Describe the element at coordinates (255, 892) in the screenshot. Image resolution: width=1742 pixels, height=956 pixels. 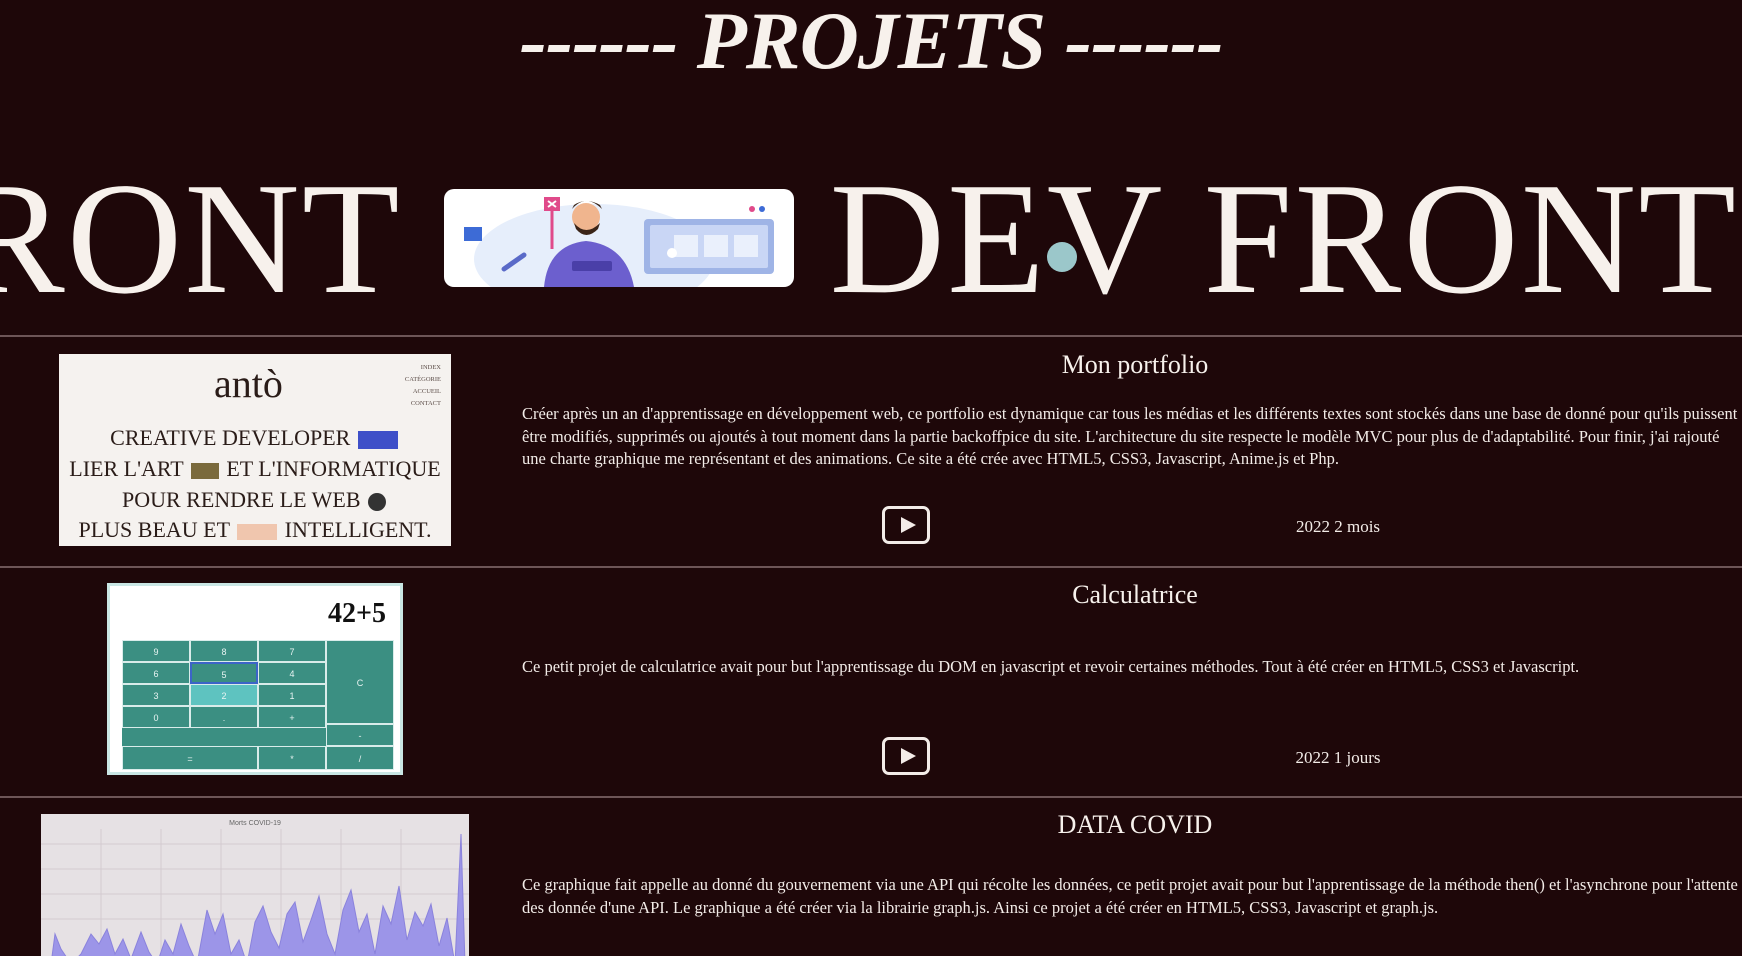
I see `covid-area-chart` at that location.